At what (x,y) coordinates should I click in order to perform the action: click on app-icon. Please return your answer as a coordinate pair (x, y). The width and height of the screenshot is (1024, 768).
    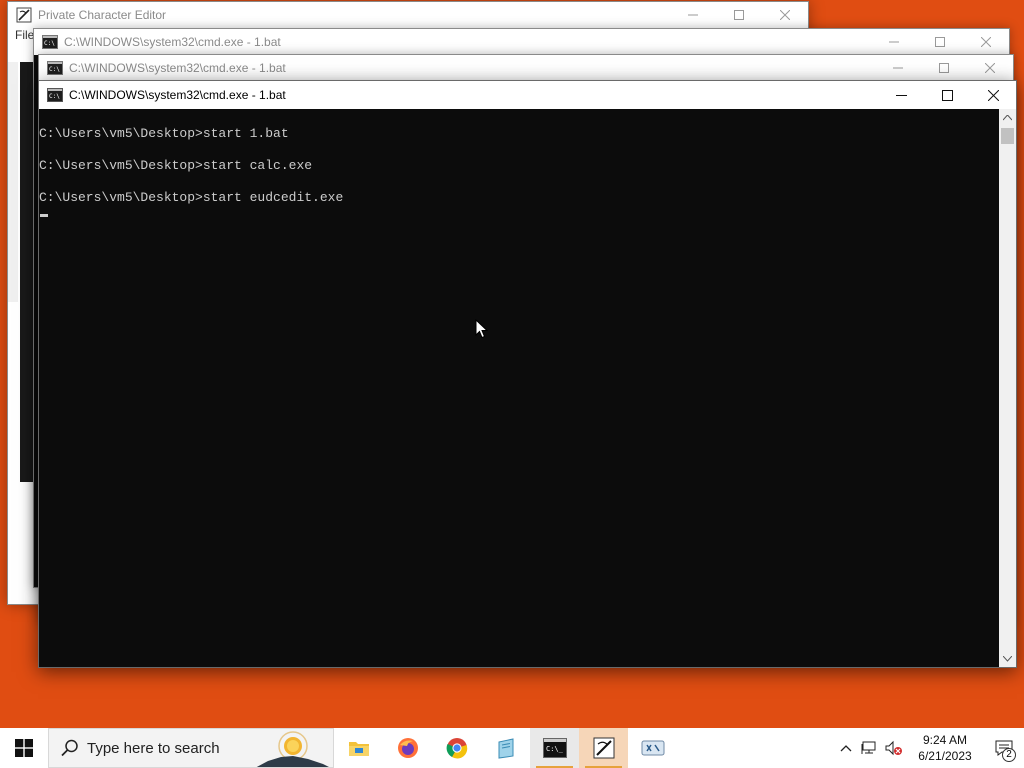
    Looking at the image, I should click on (652, 748).